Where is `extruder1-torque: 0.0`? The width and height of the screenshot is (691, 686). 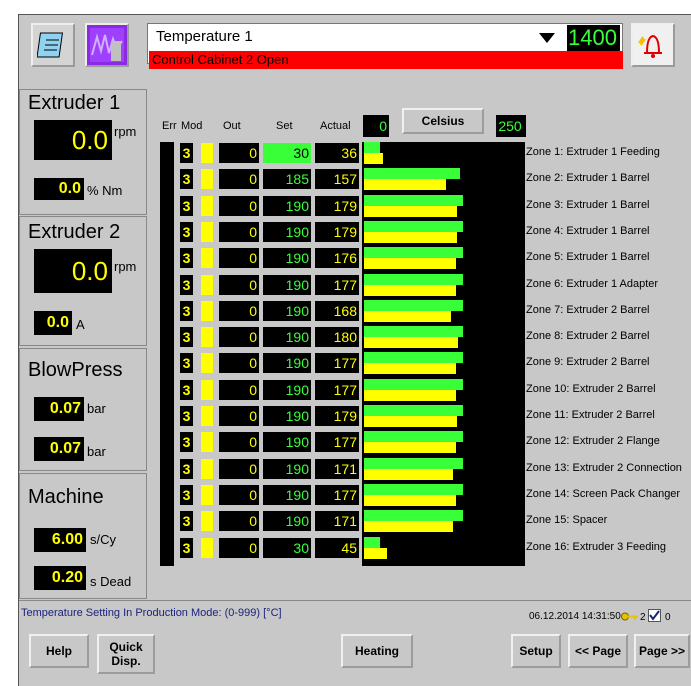 extruder1-torque: 0.0 is located at coordinates (59, 189).